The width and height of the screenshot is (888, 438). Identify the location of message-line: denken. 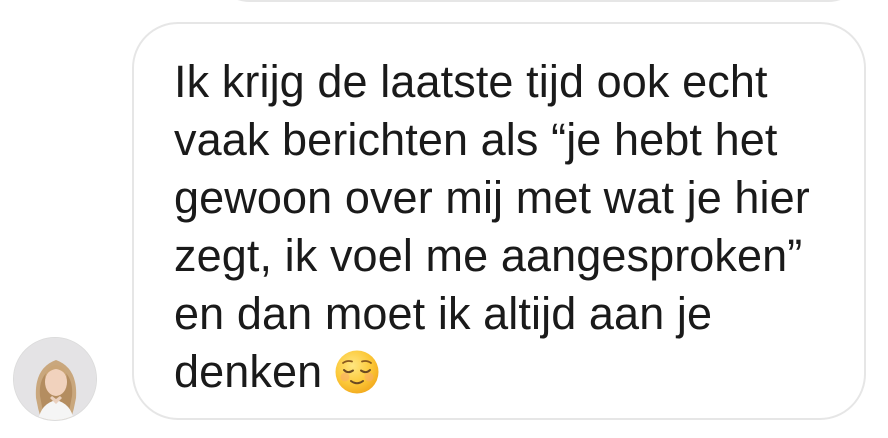
(248, 371).